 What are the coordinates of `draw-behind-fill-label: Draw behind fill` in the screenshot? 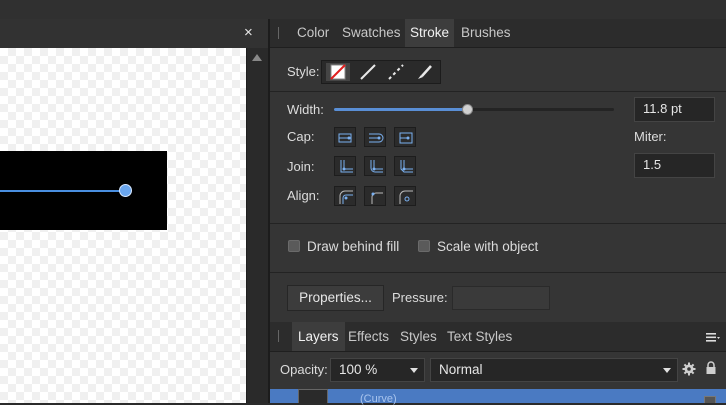 It's located at (353, 246).